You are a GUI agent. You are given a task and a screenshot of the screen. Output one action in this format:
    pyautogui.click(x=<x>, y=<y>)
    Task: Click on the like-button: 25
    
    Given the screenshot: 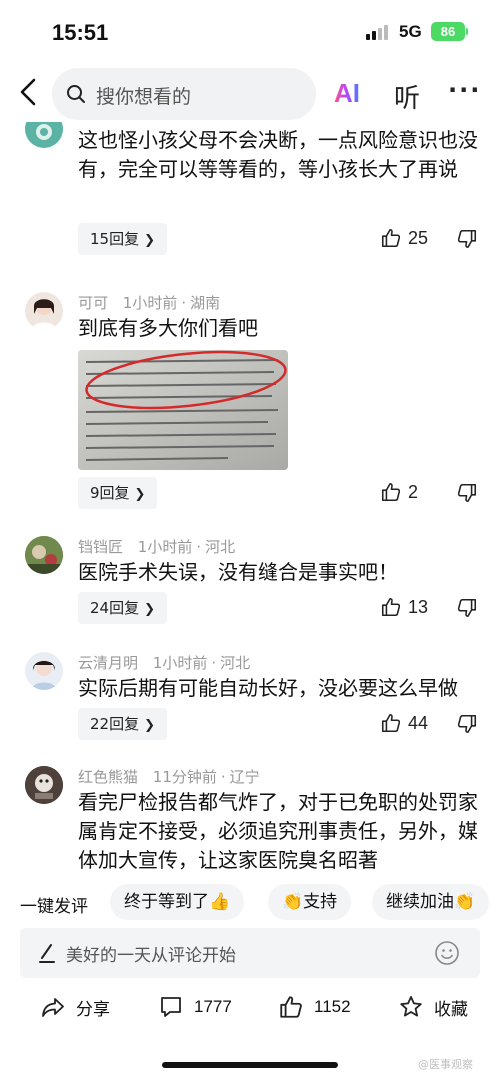 What is the action you would take?
    pyautogui.click(x=404, y=238)
    